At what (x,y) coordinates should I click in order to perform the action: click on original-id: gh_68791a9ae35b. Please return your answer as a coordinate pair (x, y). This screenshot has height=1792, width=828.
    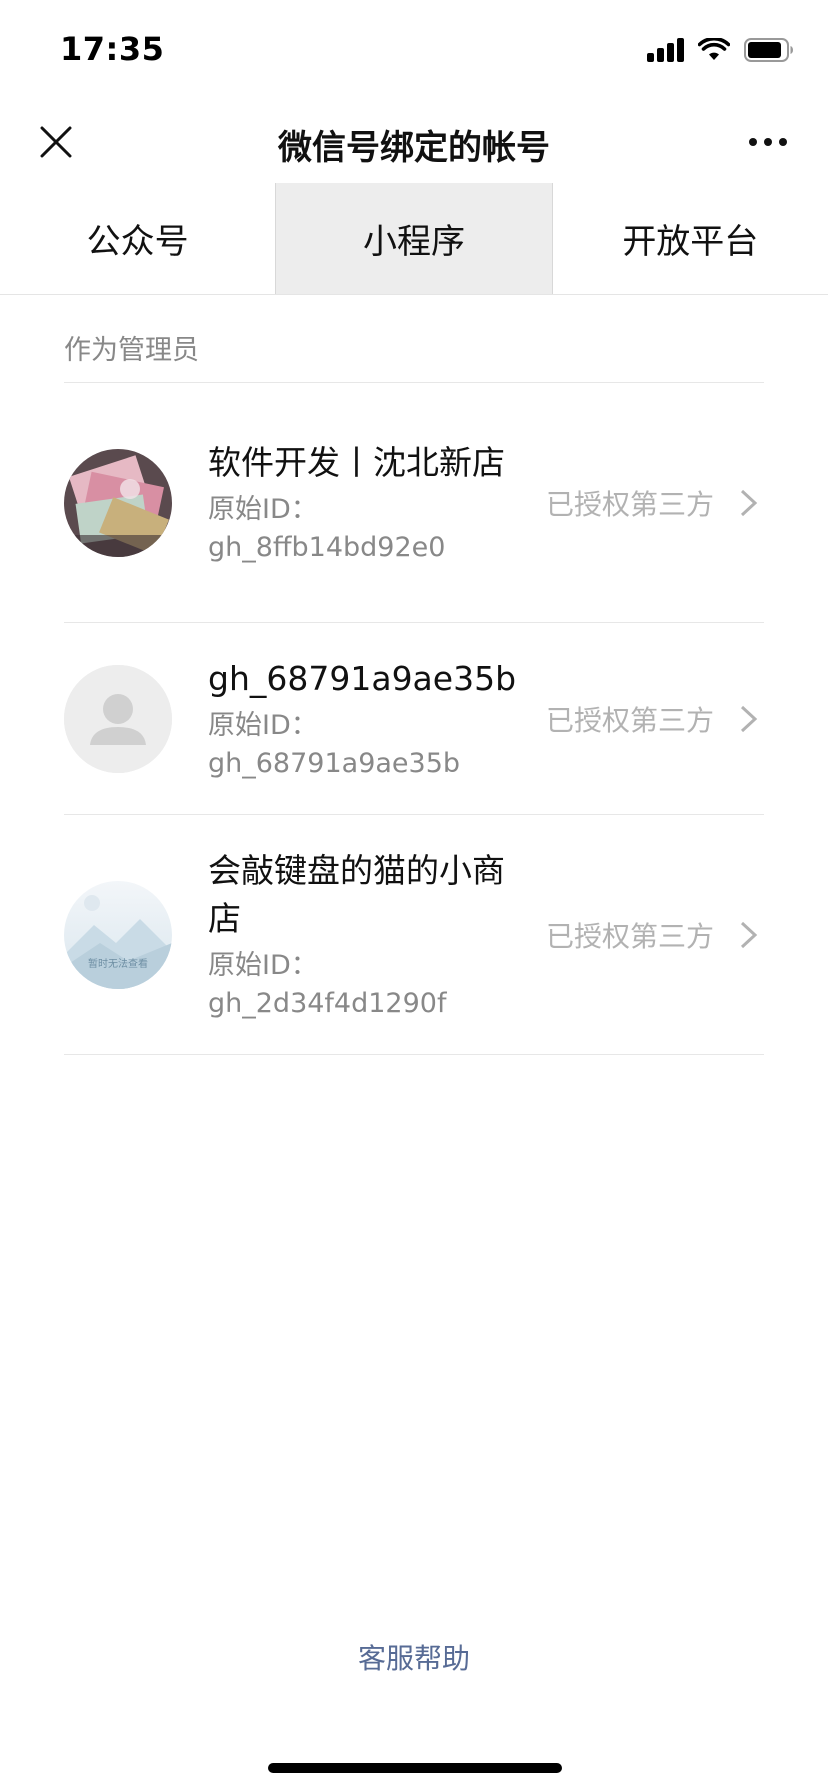
    Looking at the image, I should click on (334, 763).